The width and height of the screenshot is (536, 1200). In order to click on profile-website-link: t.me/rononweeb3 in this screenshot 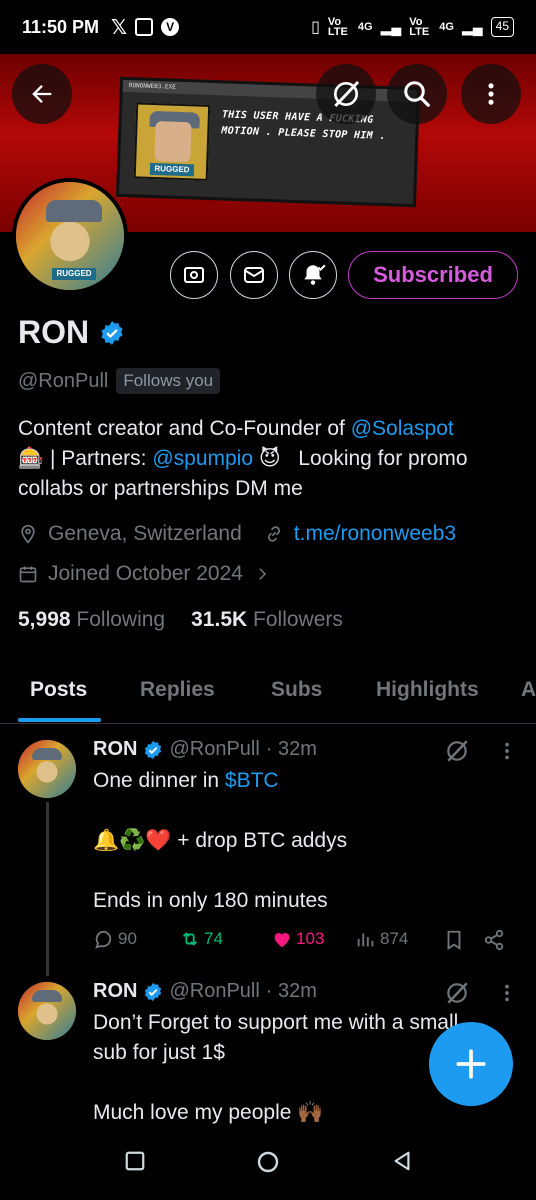, I will do `click(375, 534)`.